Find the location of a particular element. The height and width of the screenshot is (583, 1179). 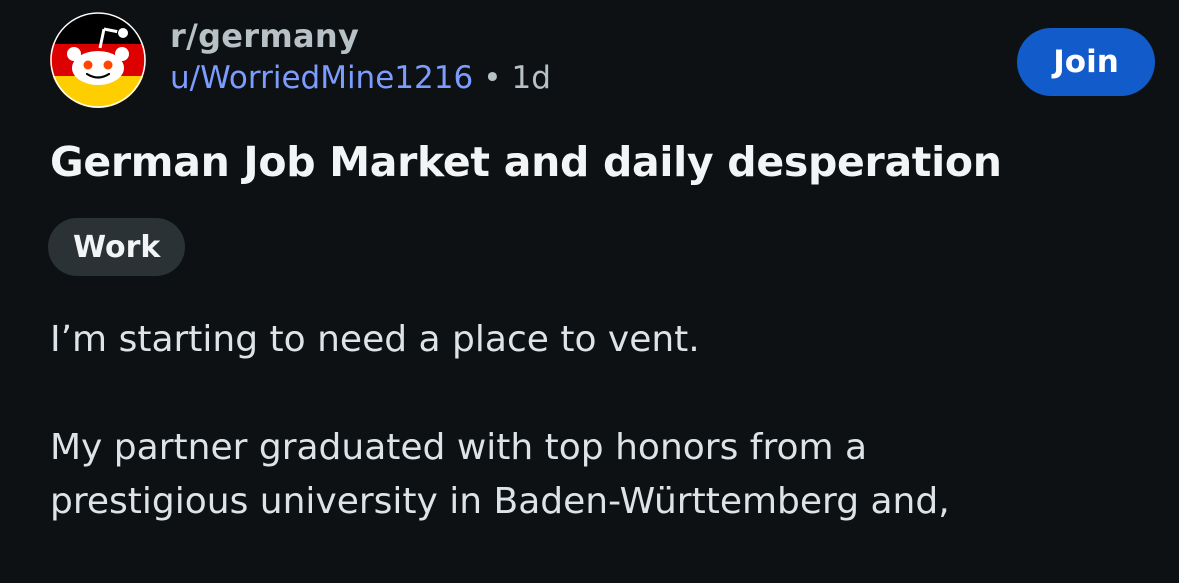

author-username: u/WorriedMine1216 is located at coordinates (321, 78).